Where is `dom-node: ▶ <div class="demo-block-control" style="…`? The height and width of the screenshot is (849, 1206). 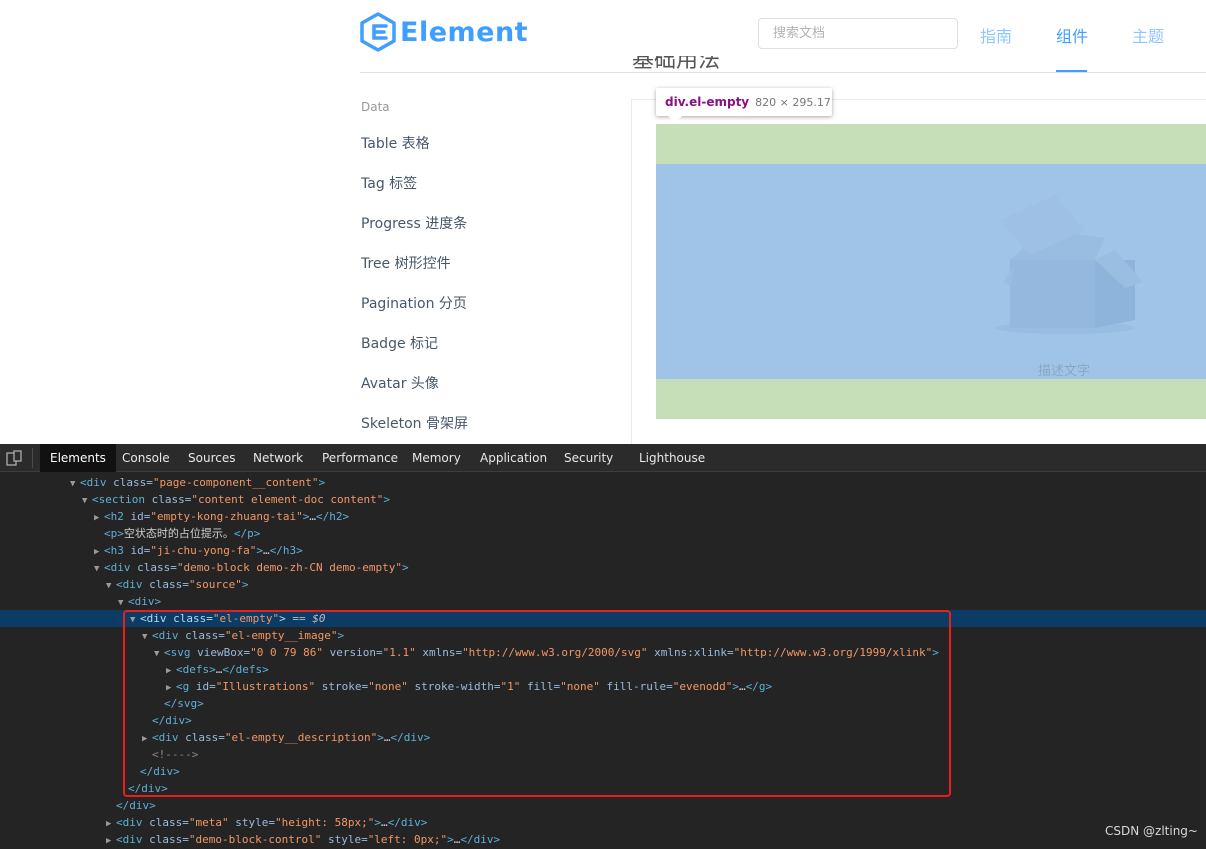
dom-node: ▶ <div class="demo-block-control" style="… is located at coordinates (603, 839).